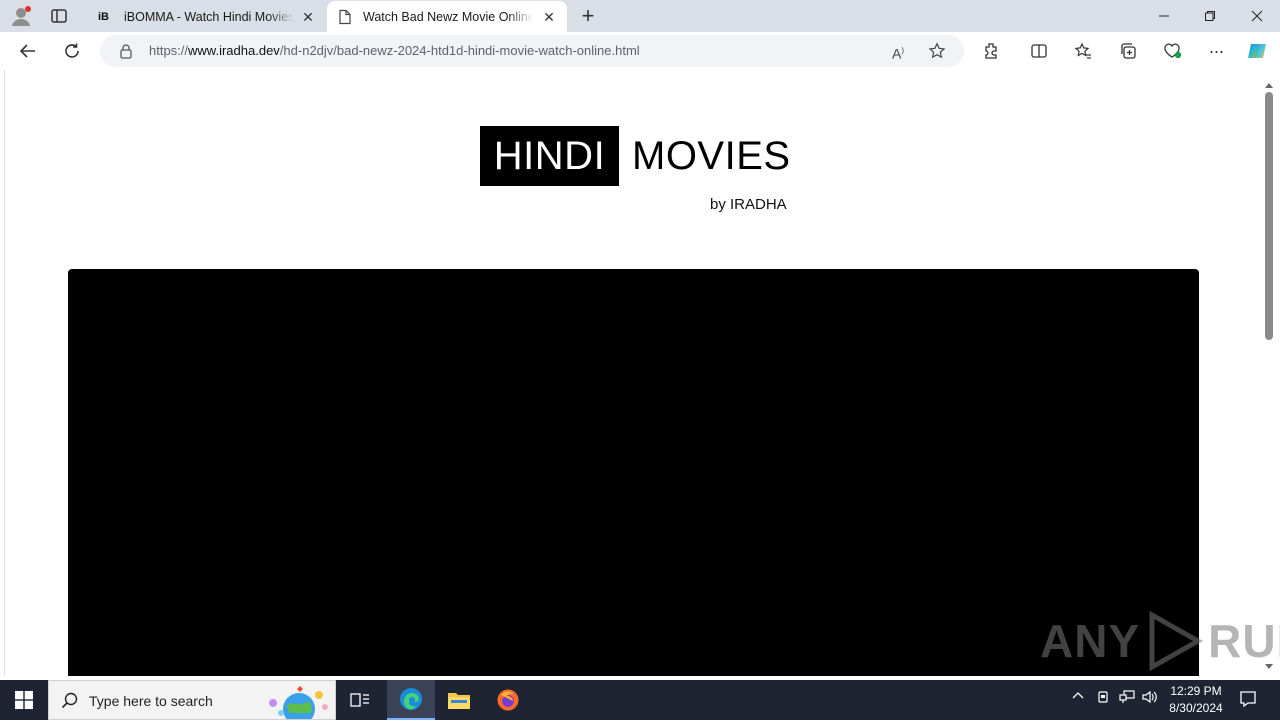 Image resolution: width=1280 pixels, height=724 pixels. I want to click on tab-actions-icon, so click(59, 16).